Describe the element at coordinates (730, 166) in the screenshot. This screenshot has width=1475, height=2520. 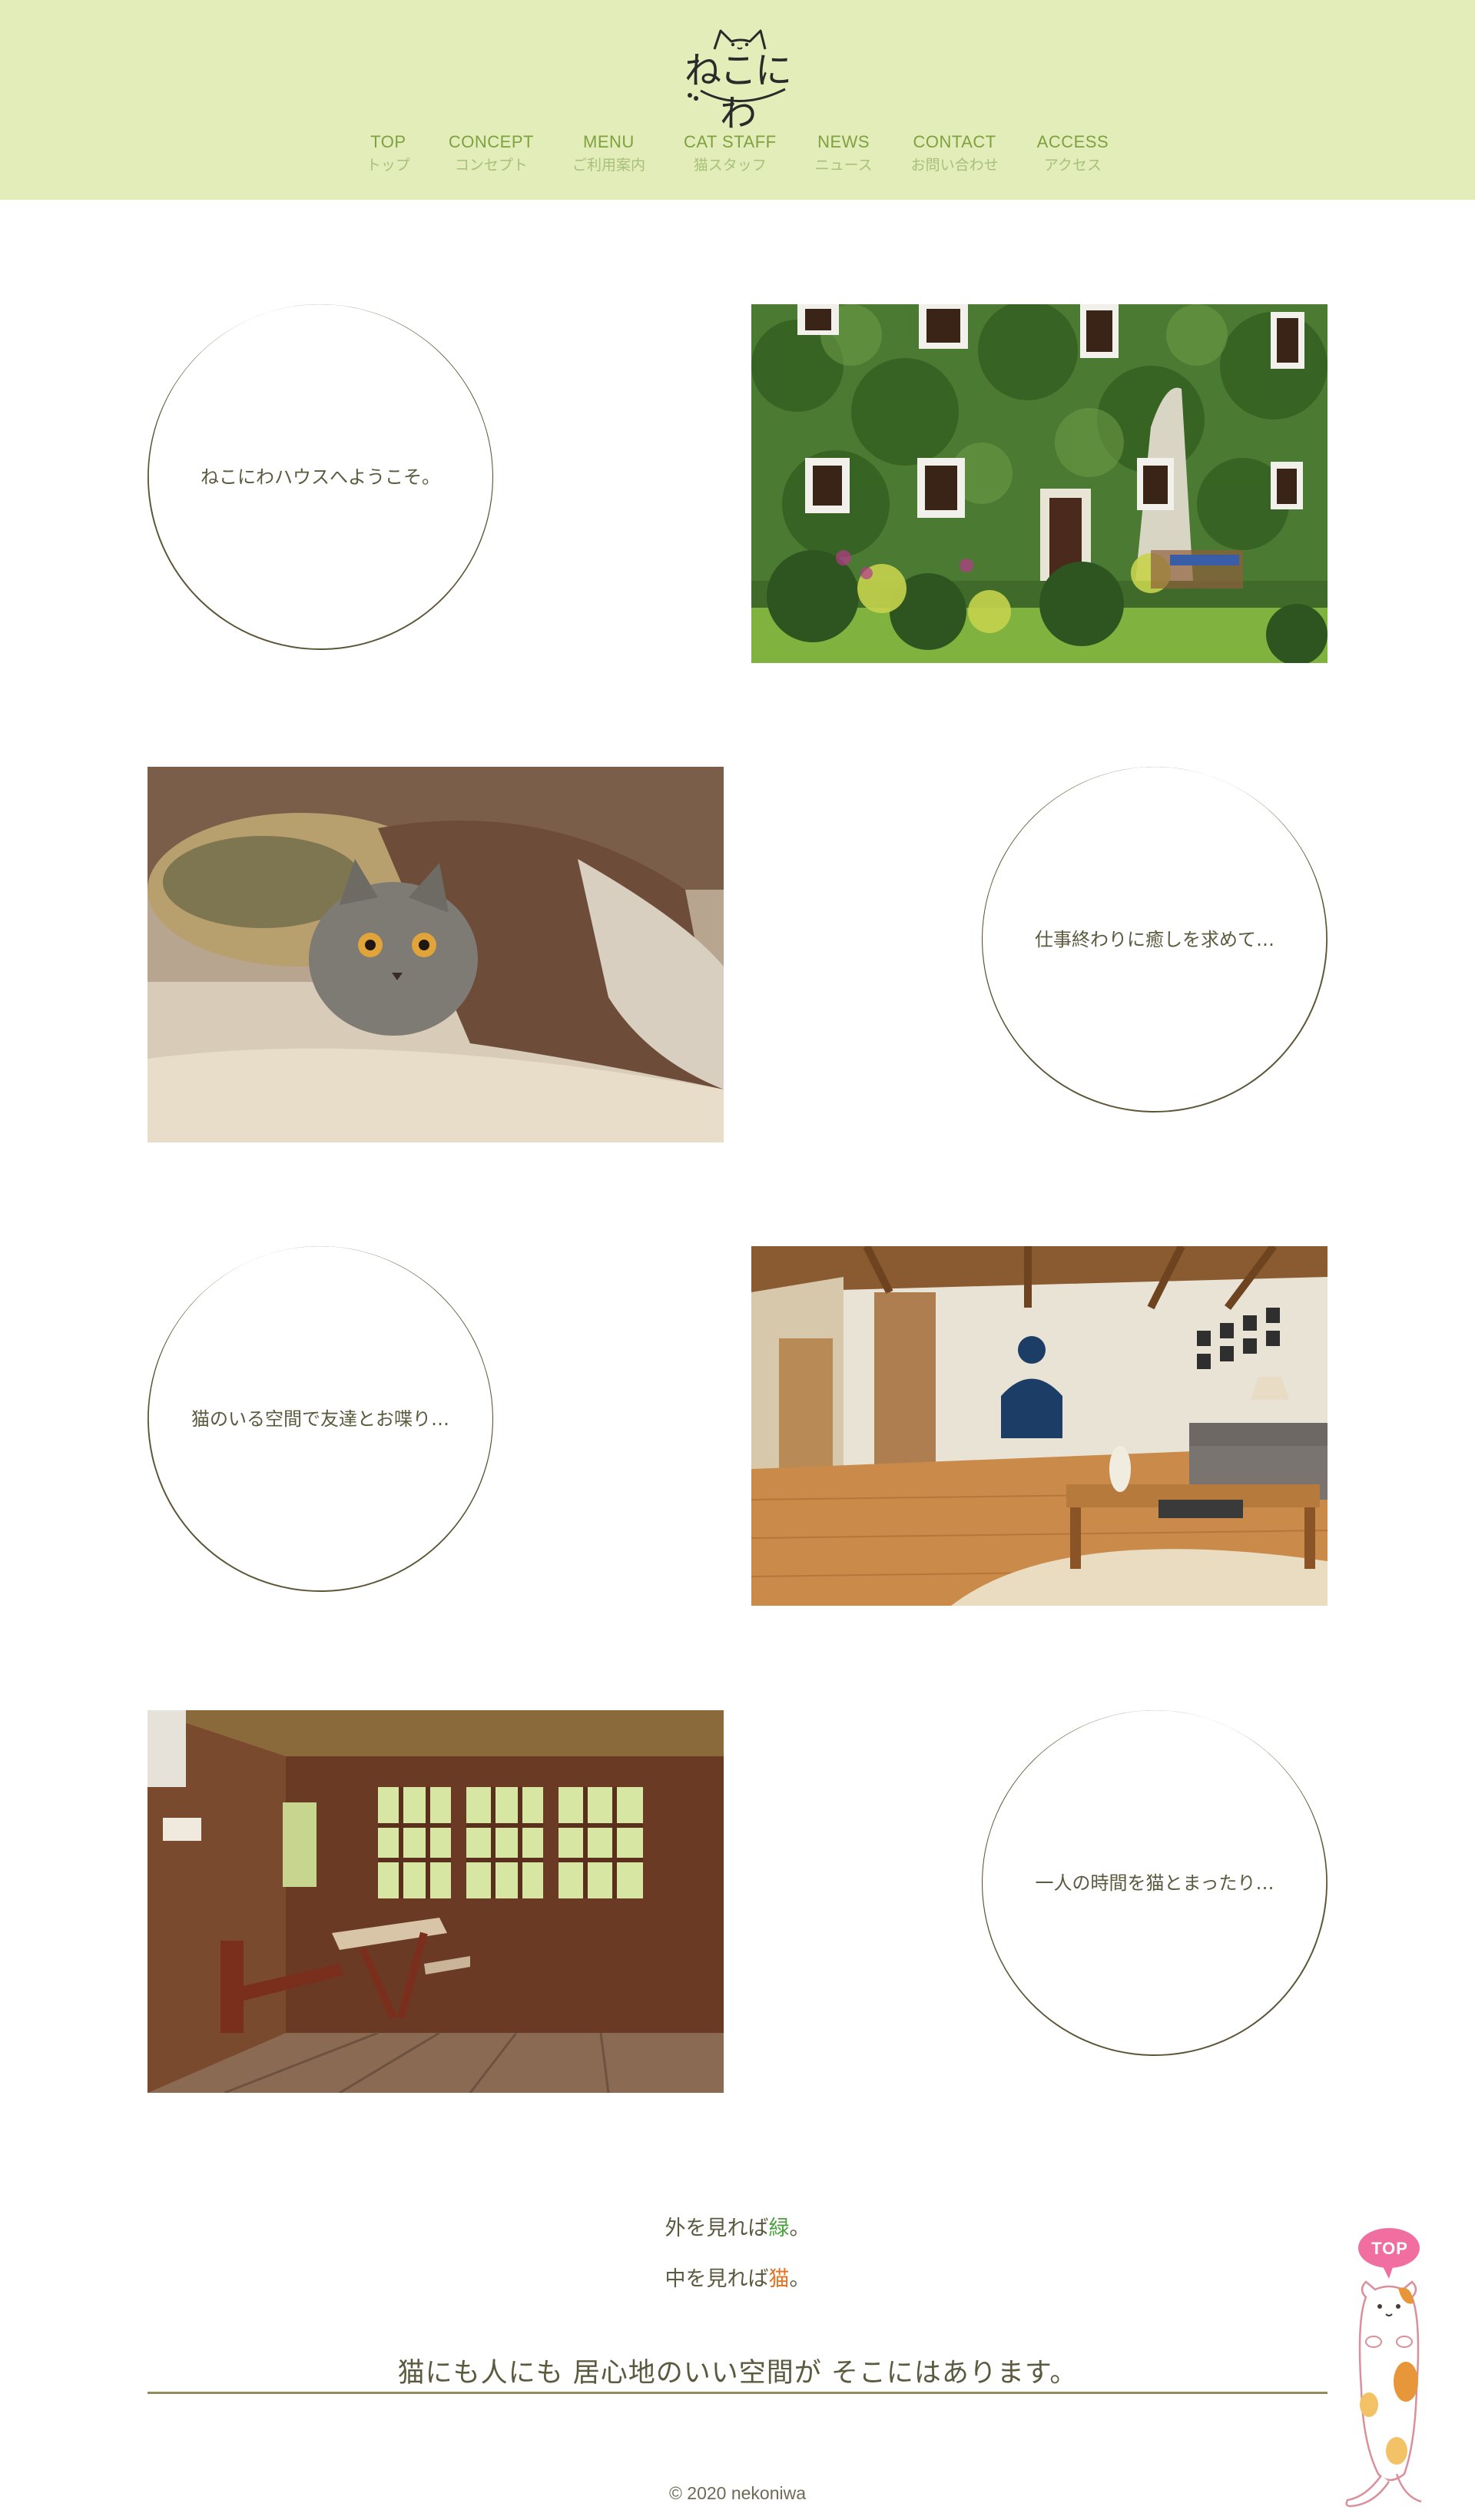
I see `nav-label-jp: 猫スタッフ` at that location.